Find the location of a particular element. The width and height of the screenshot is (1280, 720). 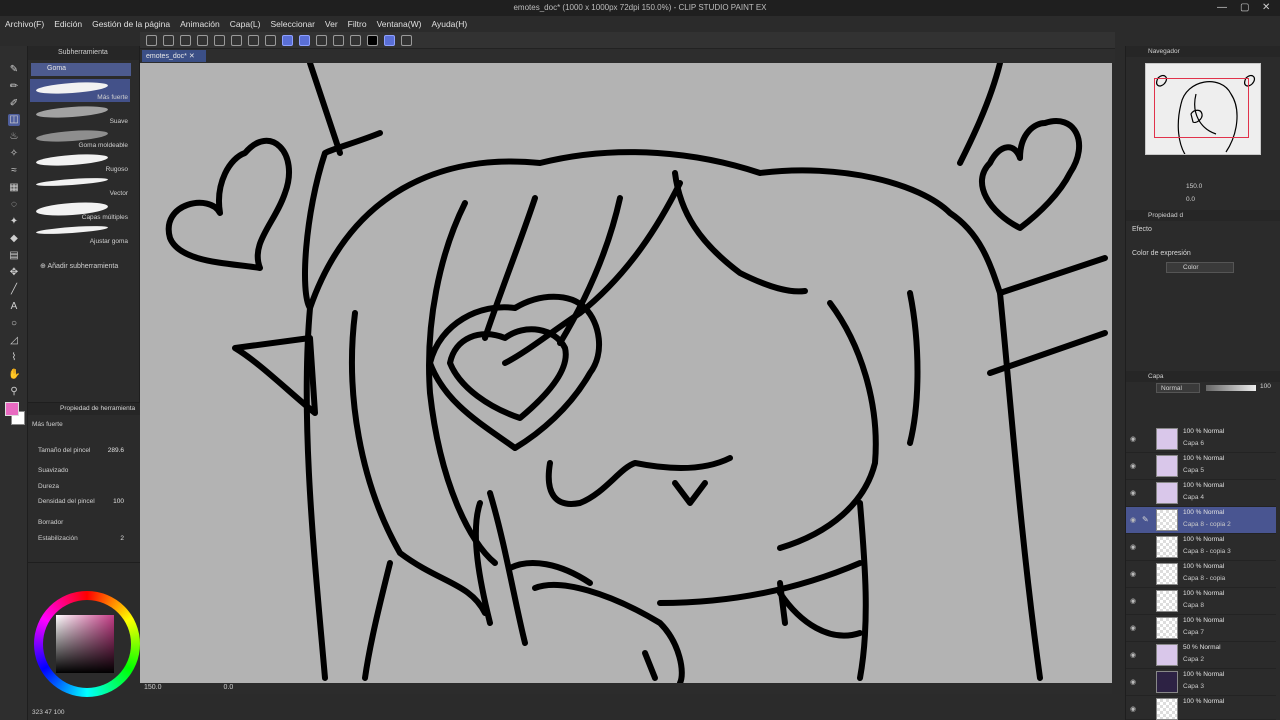

pen-tool-icon: ✎ is located at coordinates (14, 70).